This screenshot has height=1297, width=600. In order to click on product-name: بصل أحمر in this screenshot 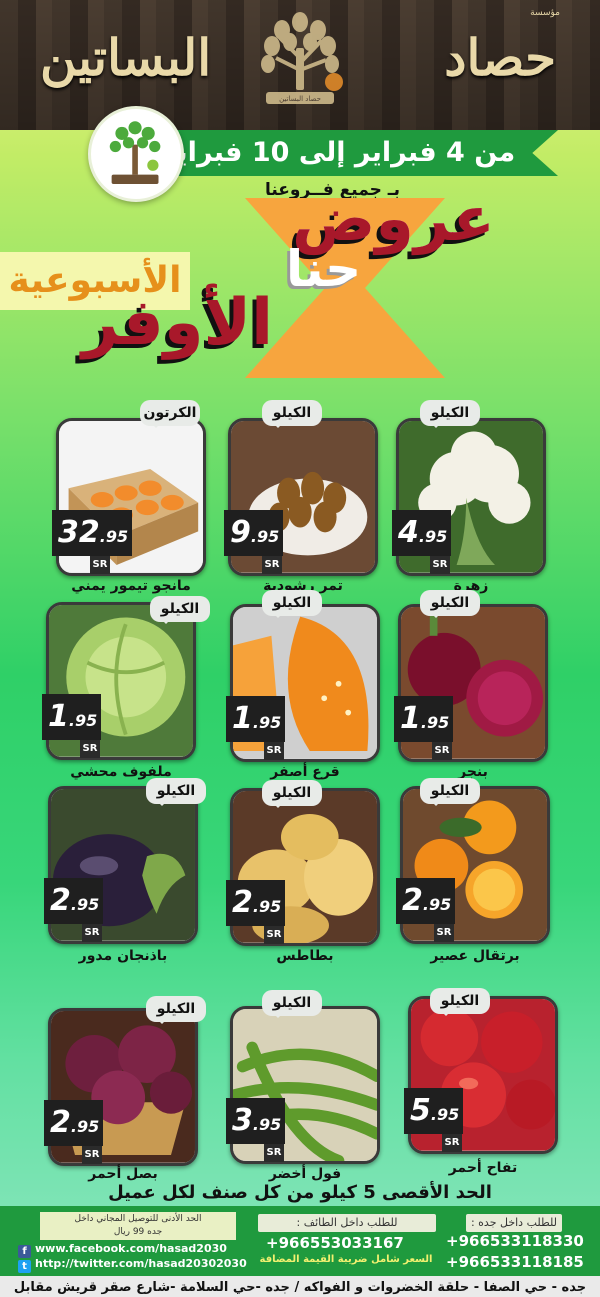, I will do `click(123, 1174)`.